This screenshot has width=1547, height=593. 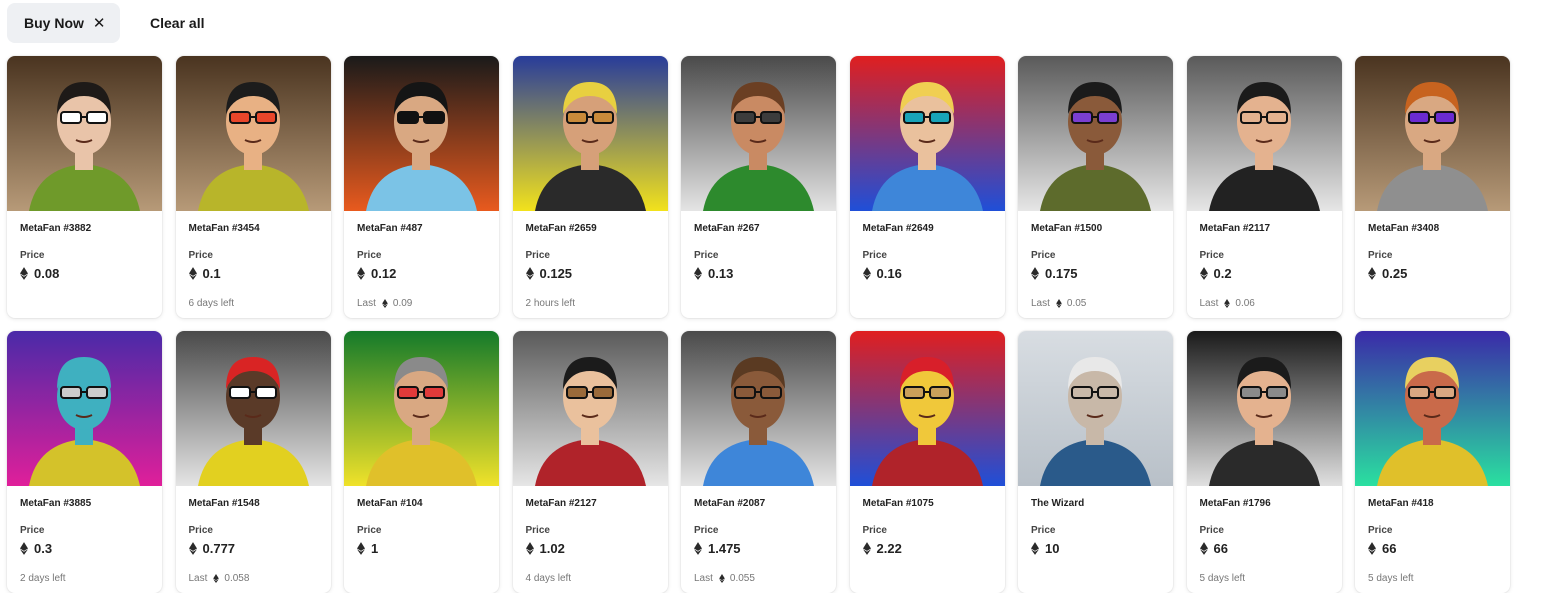 What do you see at coordinates (1095, 187) in the screenshot?
I see `nft-card: MetaFan #1500 Price 0.175 Last 0.05` at bounding box center [1095, 187].